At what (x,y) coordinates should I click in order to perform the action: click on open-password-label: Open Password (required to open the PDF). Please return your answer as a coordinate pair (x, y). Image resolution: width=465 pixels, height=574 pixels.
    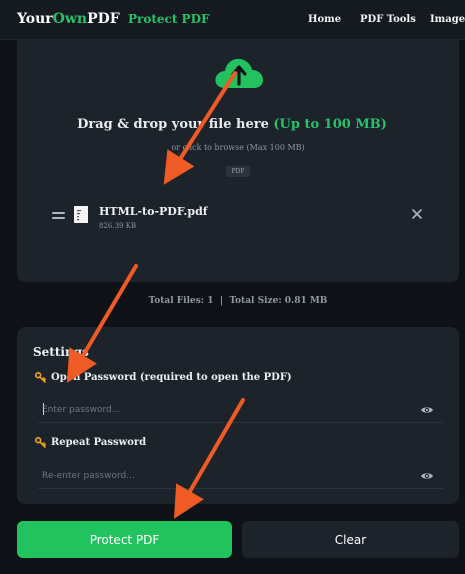
    Looking at the image, I should click on (171, 377).